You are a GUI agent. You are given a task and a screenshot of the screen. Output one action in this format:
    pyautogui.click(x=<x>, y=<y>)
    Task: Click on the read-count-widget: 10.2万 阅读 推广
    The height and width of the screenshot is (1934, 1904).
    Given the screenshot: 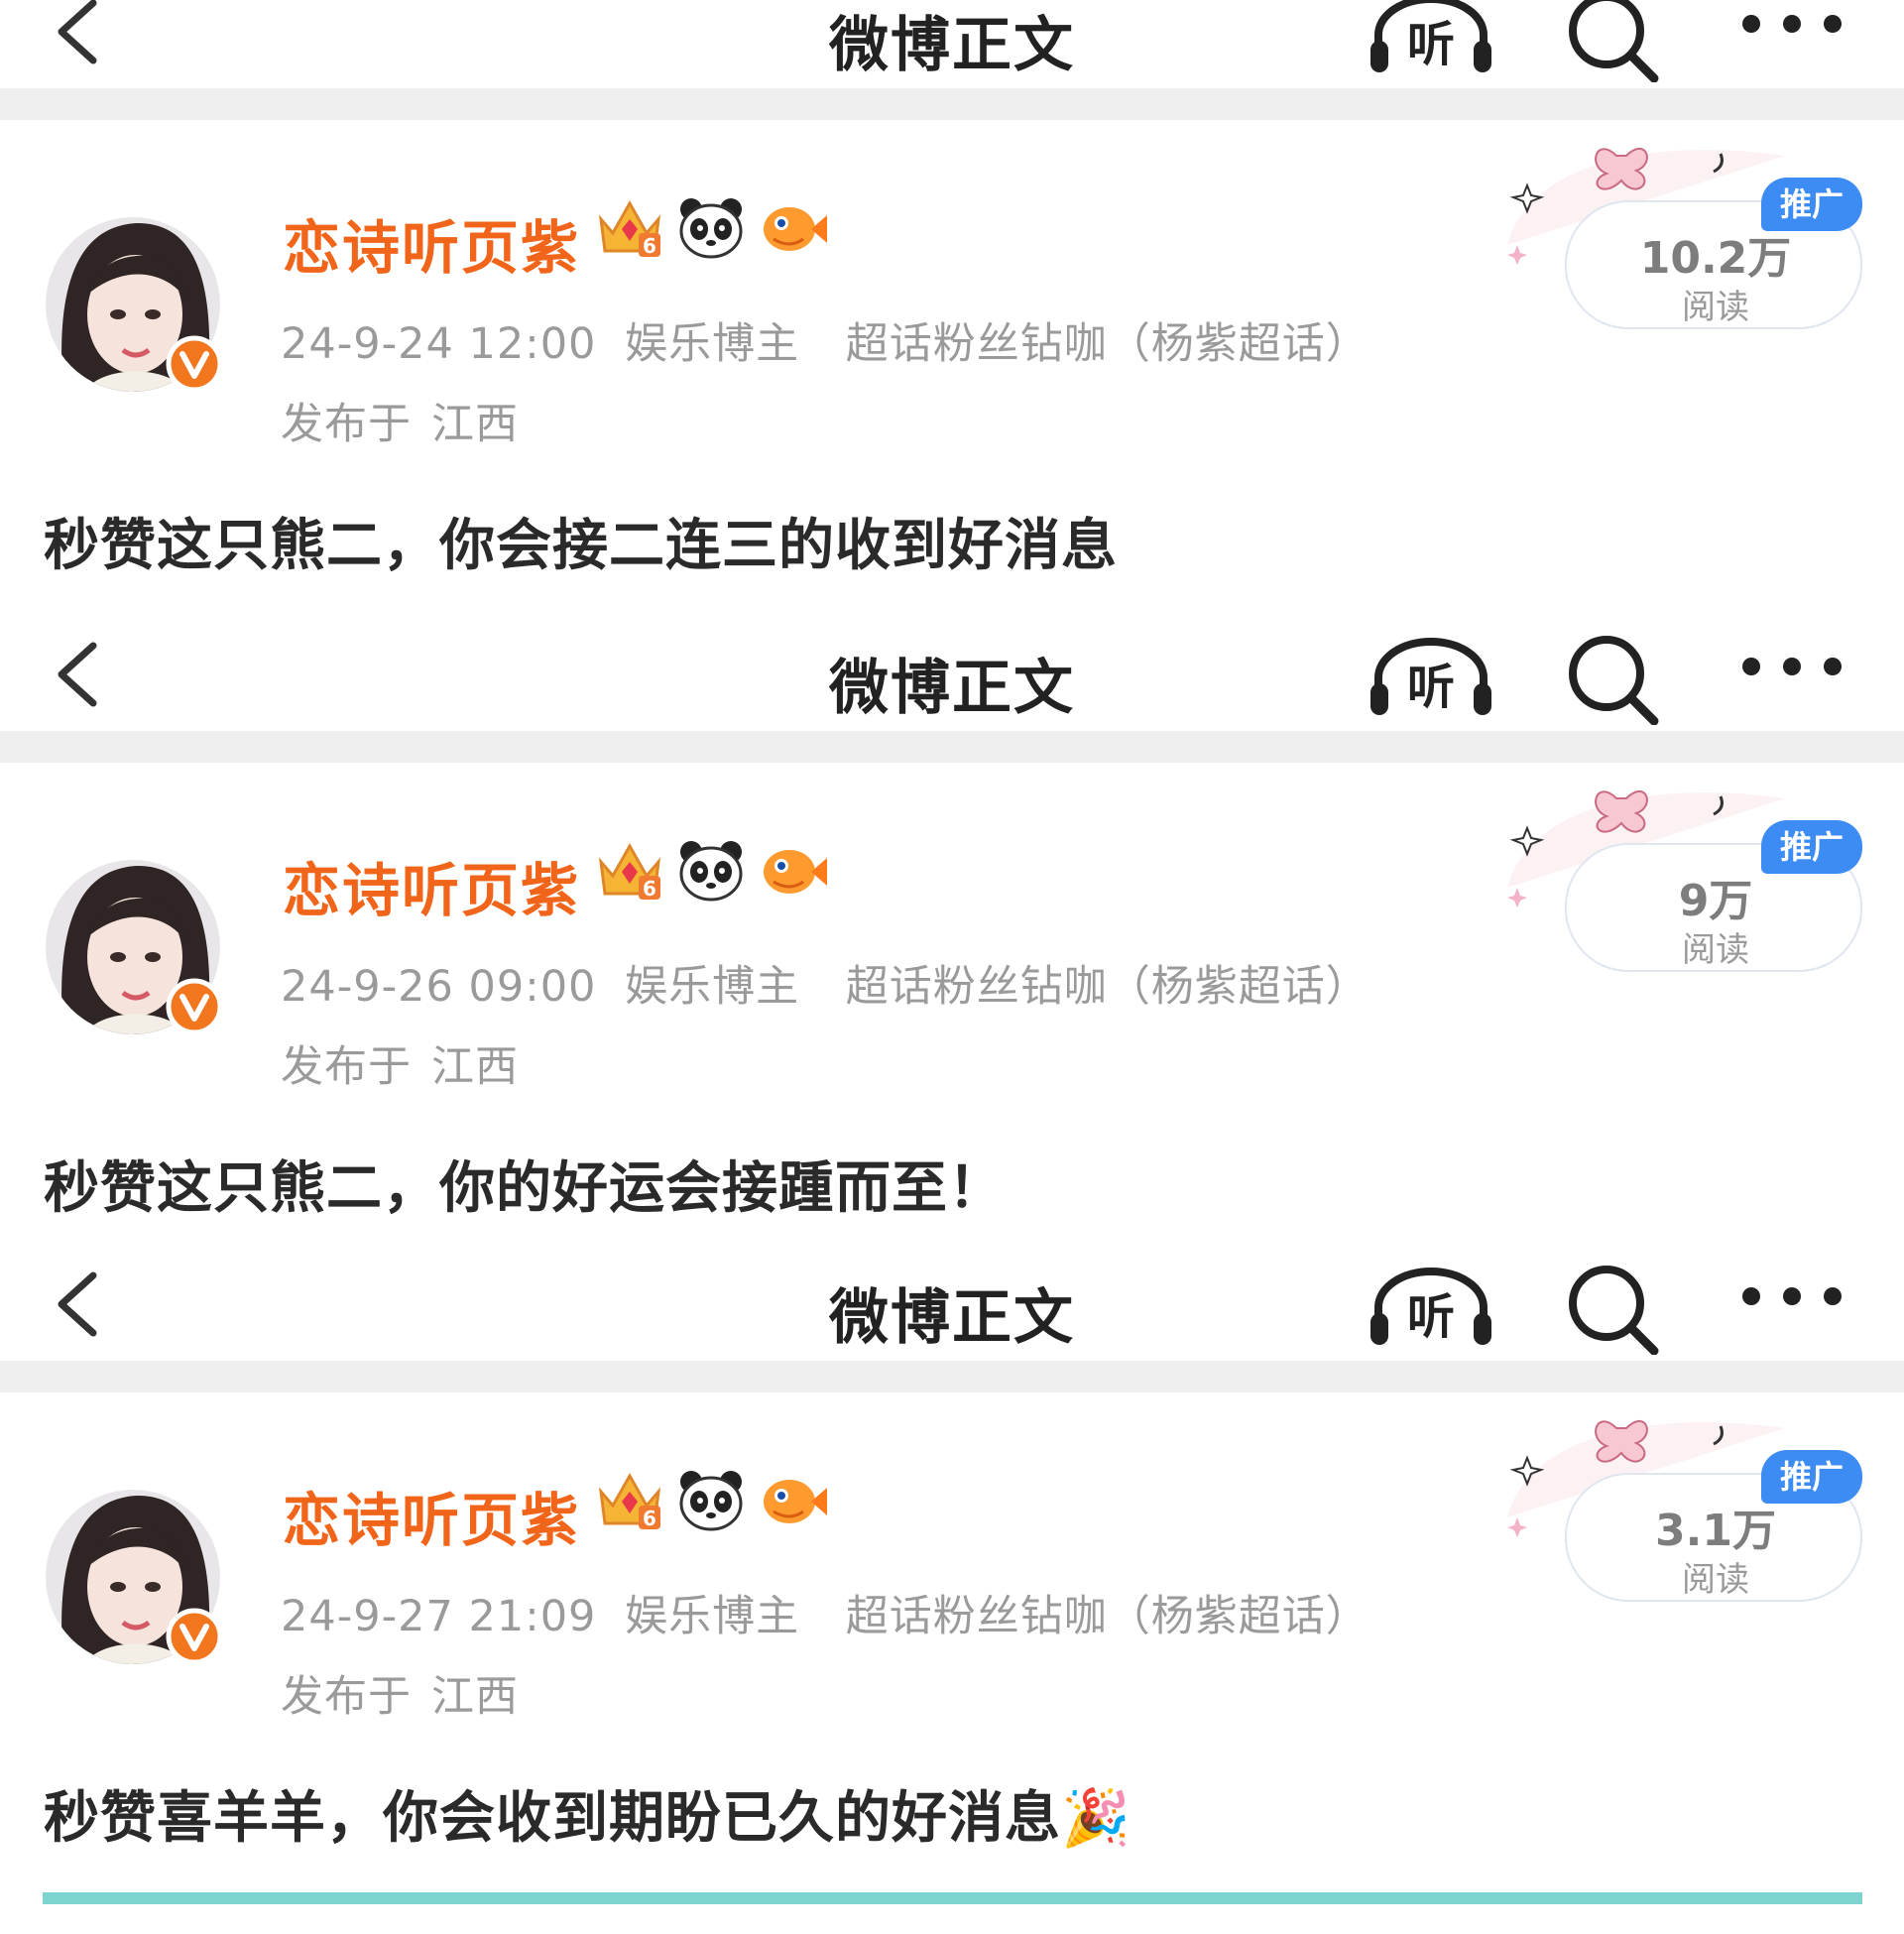 What is the action you would take?
    pyautogui.click(x=1681, y=230)
    